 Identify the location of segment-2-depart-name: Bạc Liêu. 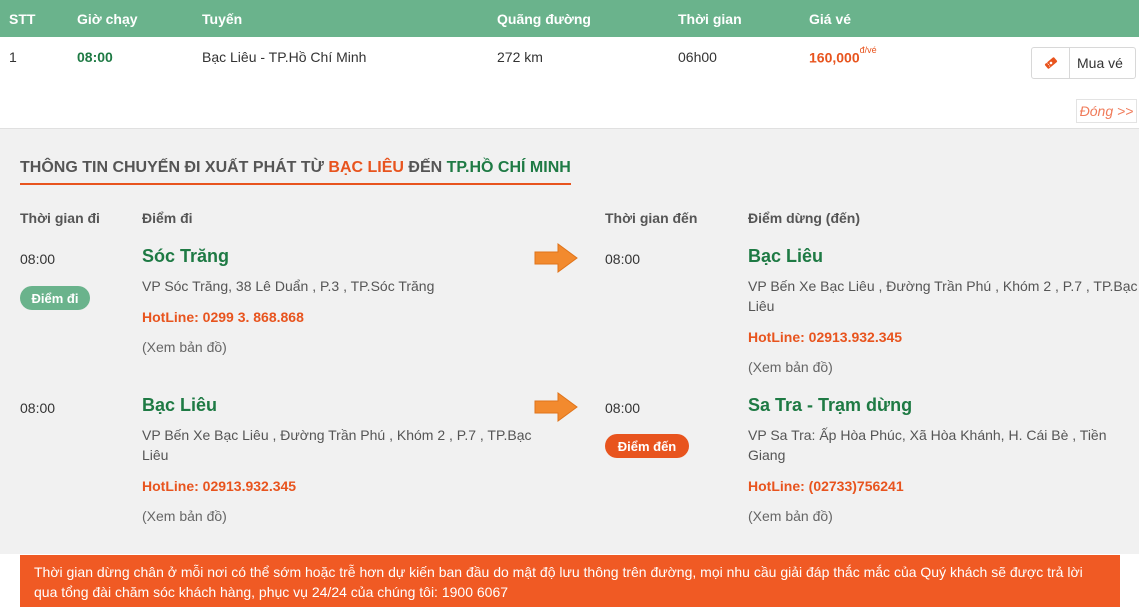
(180, 405).